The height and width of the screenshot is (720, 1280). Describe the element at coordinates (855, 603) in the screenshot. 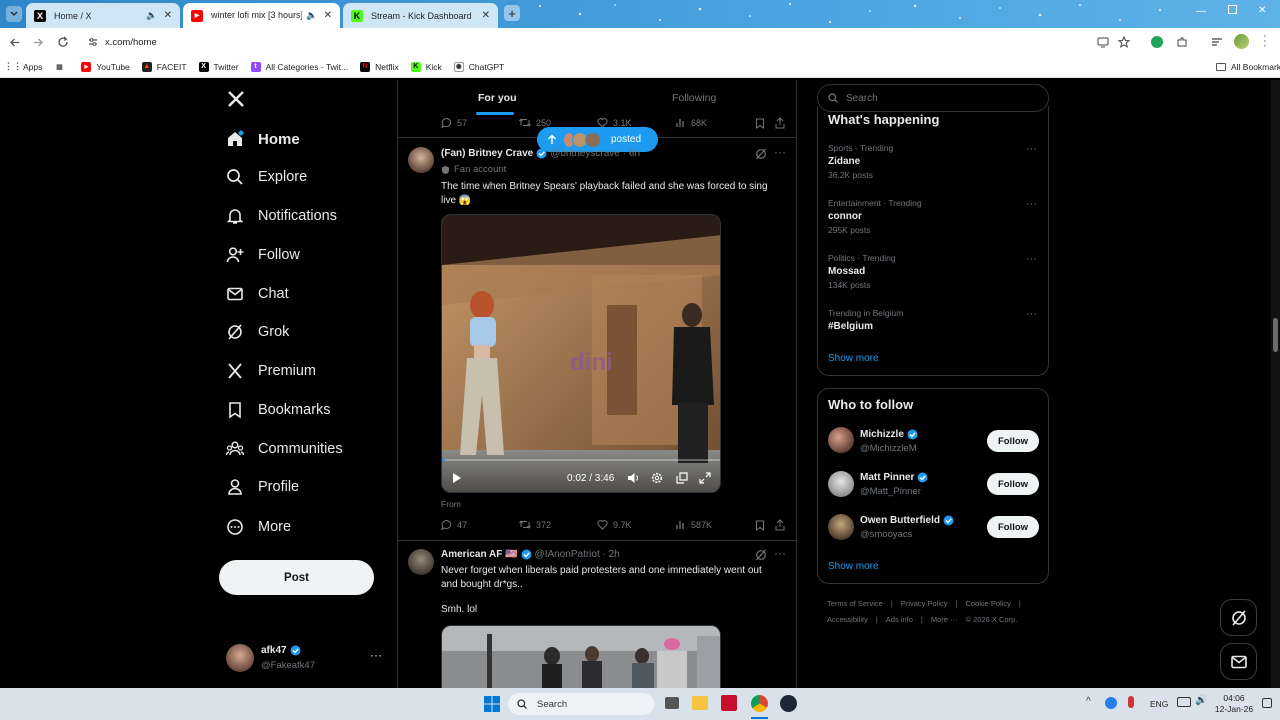

I see `footer-link: Terms of Service` at that location.